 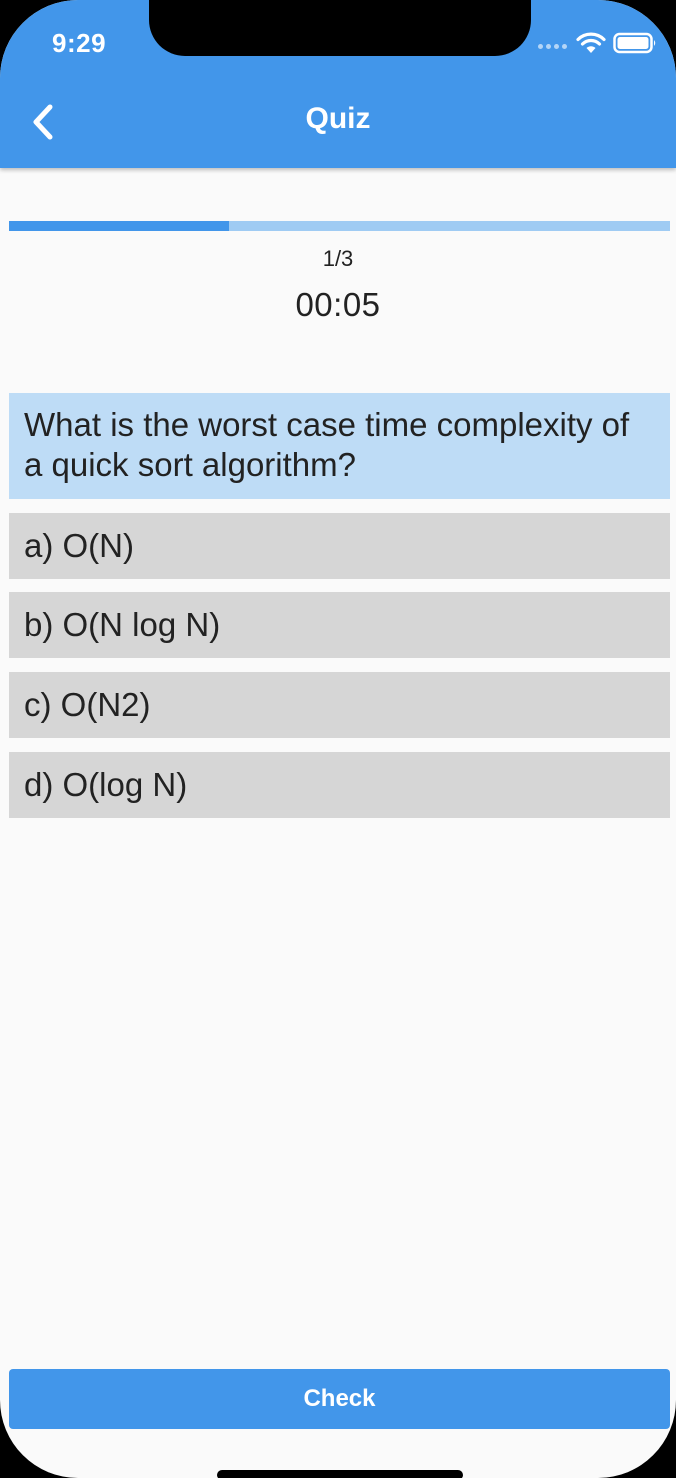 I want to click on option-d: d) O(log N), so click(x=339, y=785).